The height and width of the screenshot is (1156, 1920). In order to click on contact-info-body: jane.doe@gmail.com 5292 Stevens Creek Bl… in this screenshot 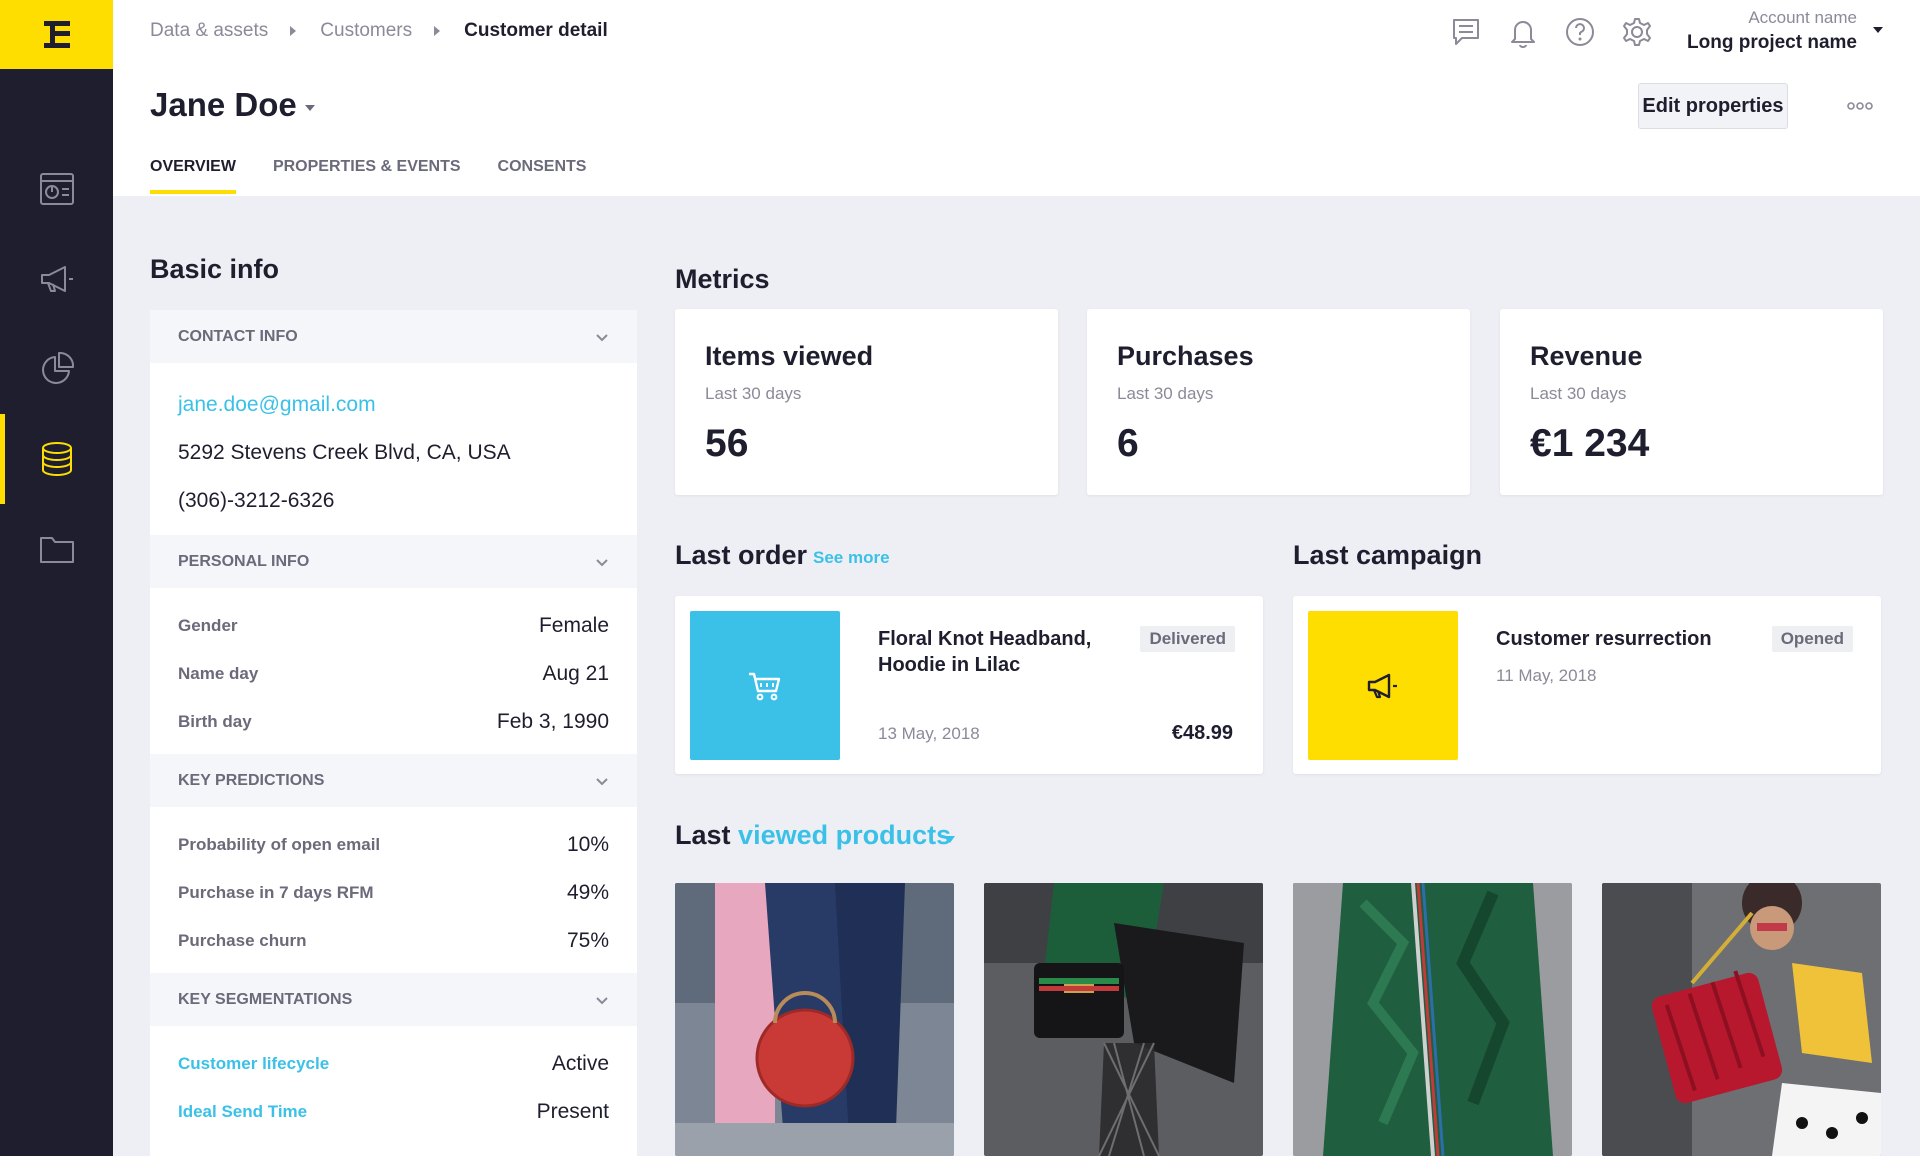, I will do `click(393, 449)`.